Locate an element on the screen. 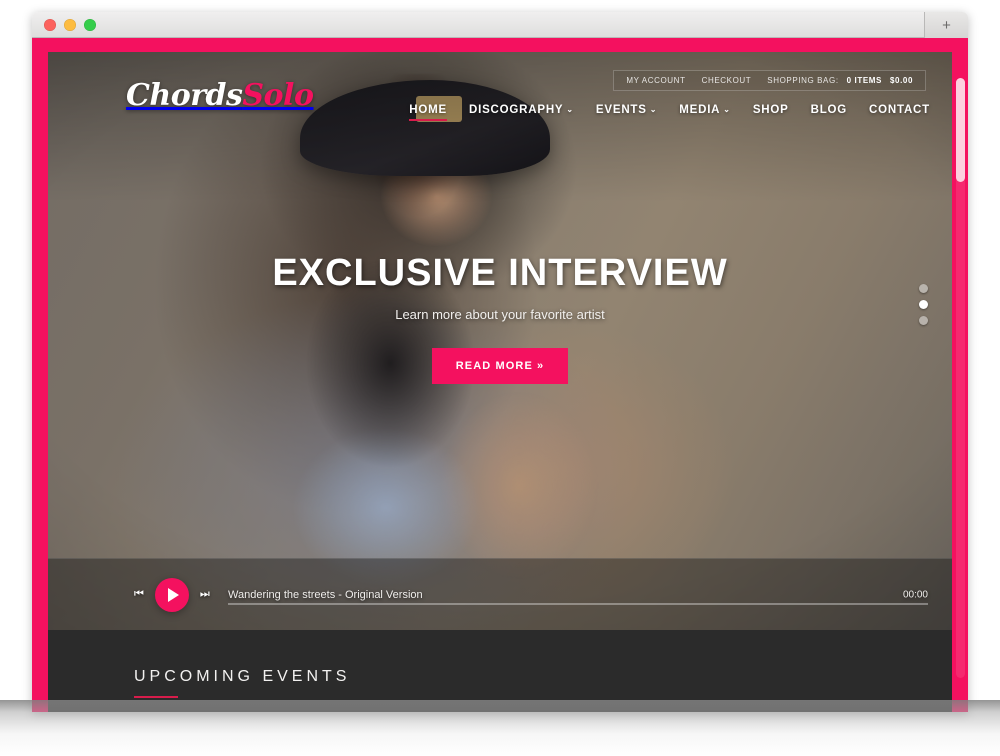 The width and height of the screenshot is (1000, 756). logo-text-accent: Solo is located at coordinates (278, 95).